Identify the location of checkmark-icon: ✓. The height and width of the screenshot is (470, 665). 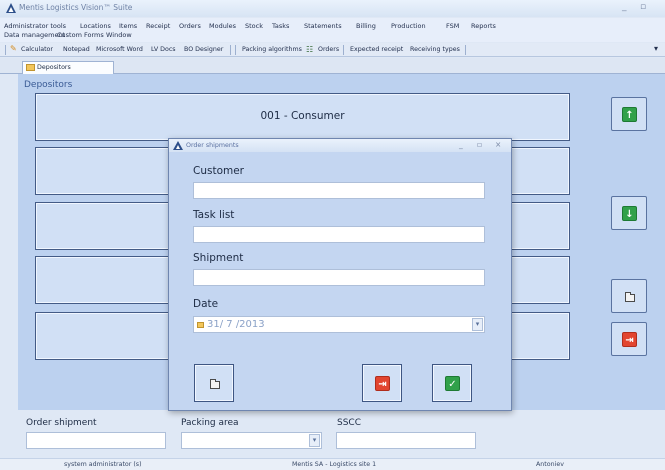
(452, 383).